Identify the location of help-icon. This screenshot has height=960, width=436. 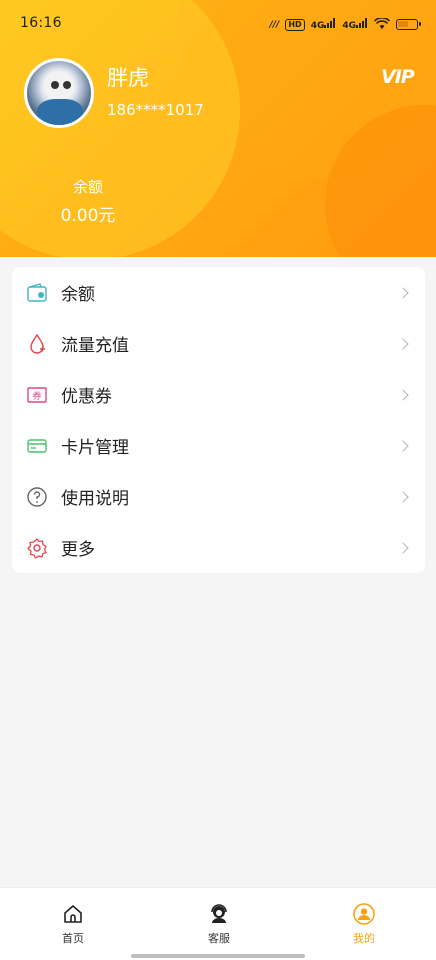
(37, 497).